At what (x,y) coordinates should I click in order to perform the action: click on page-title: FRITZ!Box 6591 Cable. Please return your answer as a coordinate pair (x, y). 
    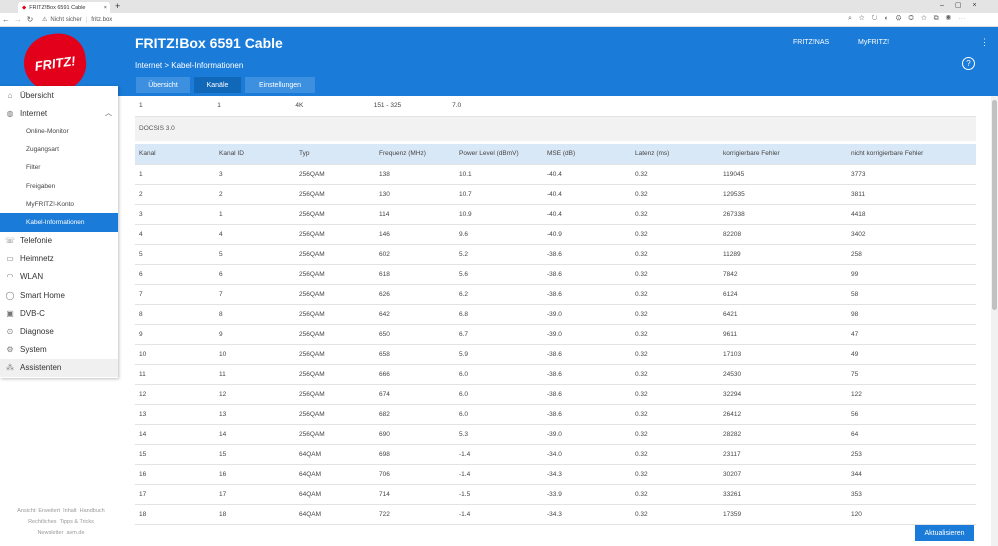
    Looking at the image, I should click on (209, 43).